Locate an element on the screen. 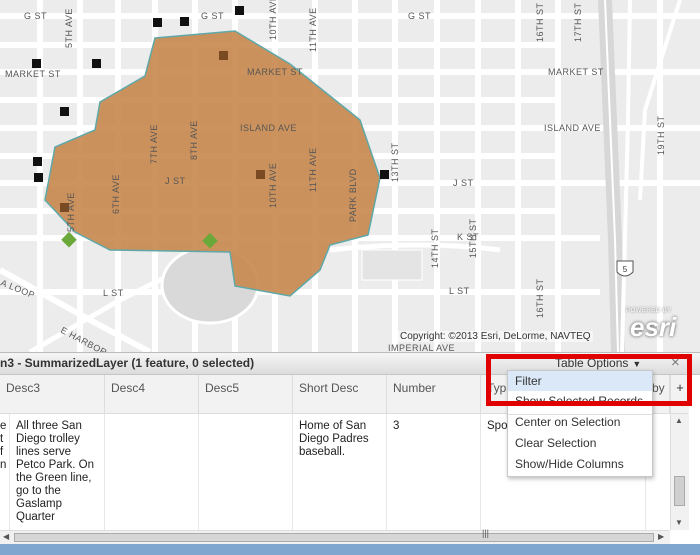  street-label: 14TH ST is located at coordinates (435, 248).